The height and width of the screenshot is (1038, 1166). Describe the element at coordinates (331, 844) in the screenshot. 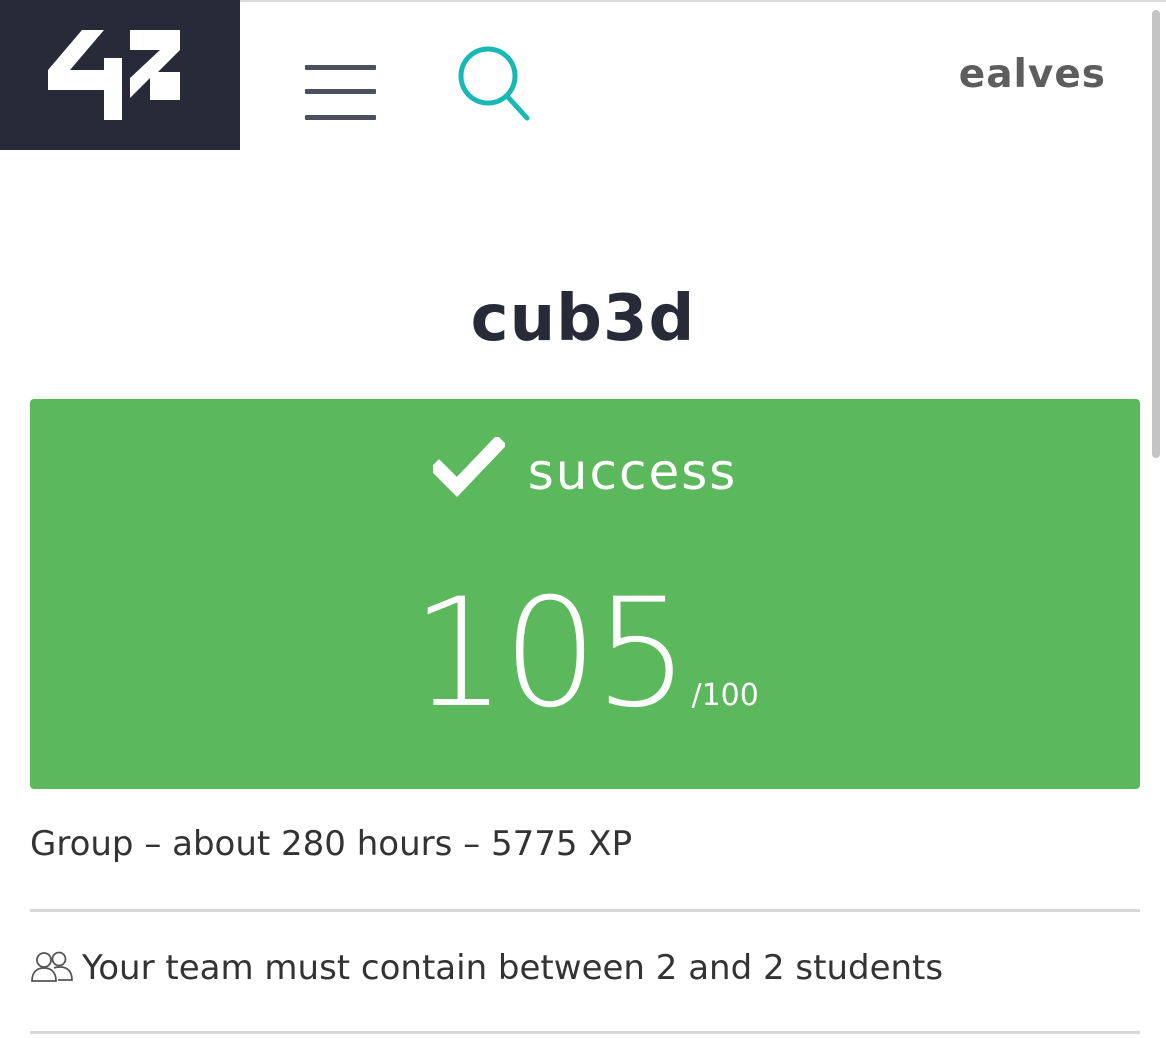

I see `project-meta: Group – about 280 hours – 5775 XP` at that location.